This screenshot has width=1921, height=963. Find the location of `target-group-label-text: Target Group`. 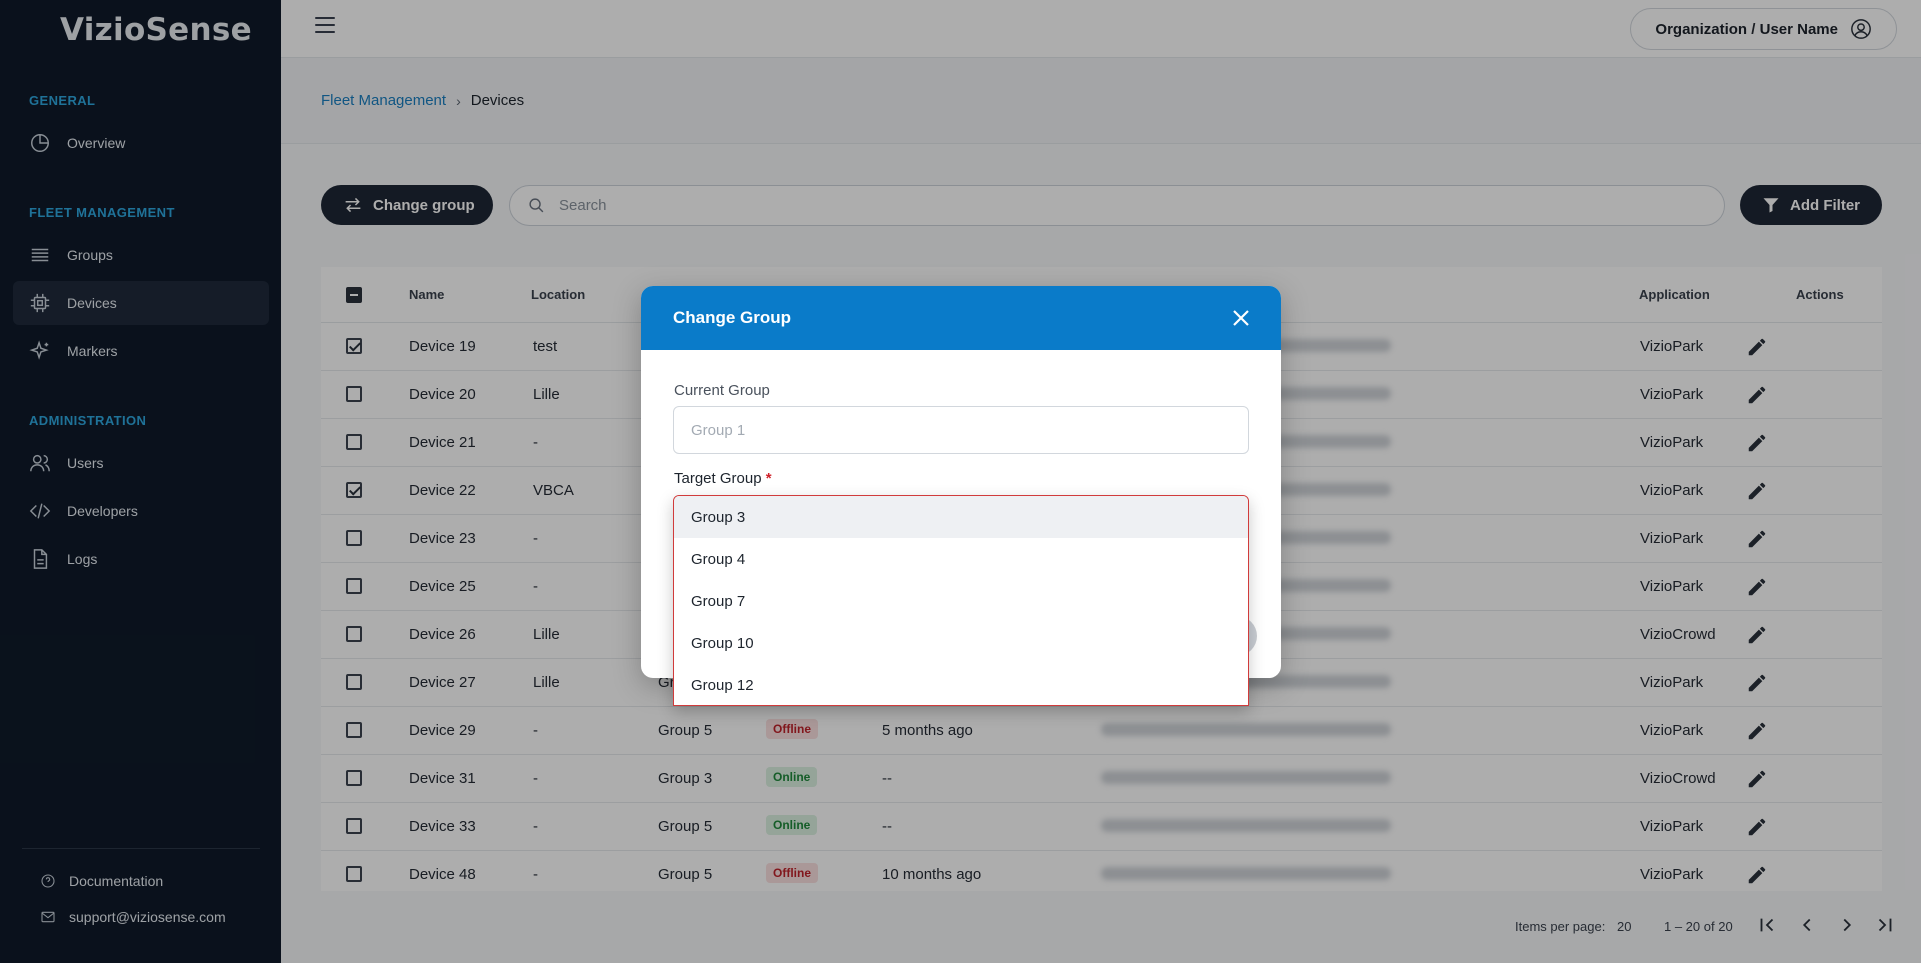

target-group-label-text: Target Group is located at coordinates (718, 478).